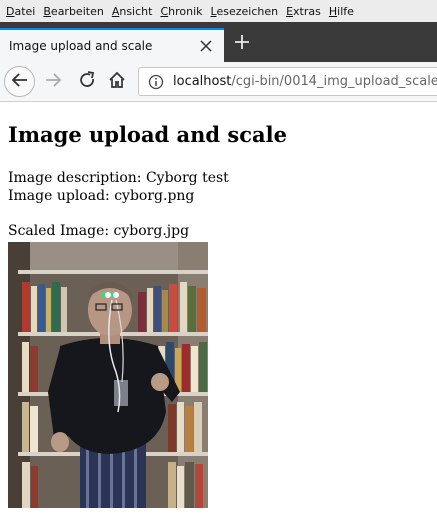 This screenshot has height=523, width=437. What do you see at coordinates (118, 178) in the screenshot?
I see `image-description-text: Image description: Cyborg test` at bounding box center [118, 178].